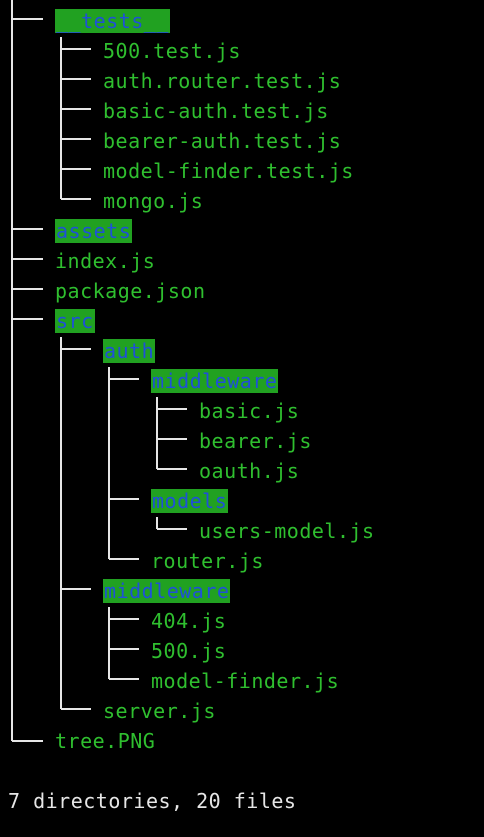 This screenshot has height=837, width=484. I want to click on tree-file-users-model: users-model.js, so click(287, 531).